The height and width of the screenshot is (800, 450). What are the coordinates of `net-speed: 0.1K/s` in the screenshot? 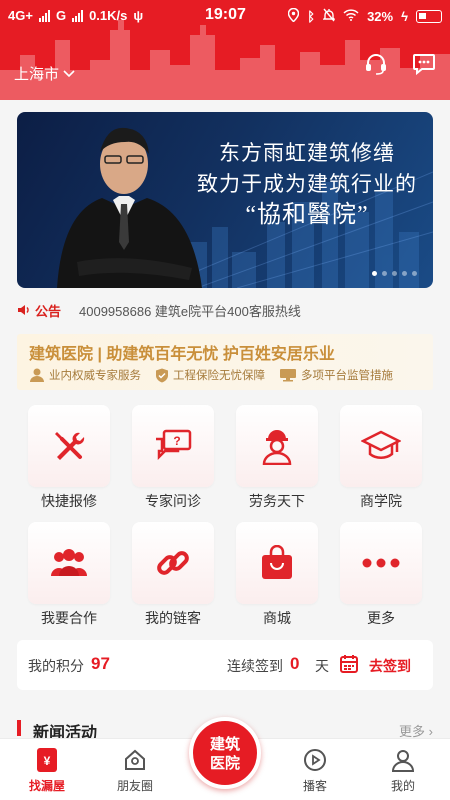 It's located at (108, 15).